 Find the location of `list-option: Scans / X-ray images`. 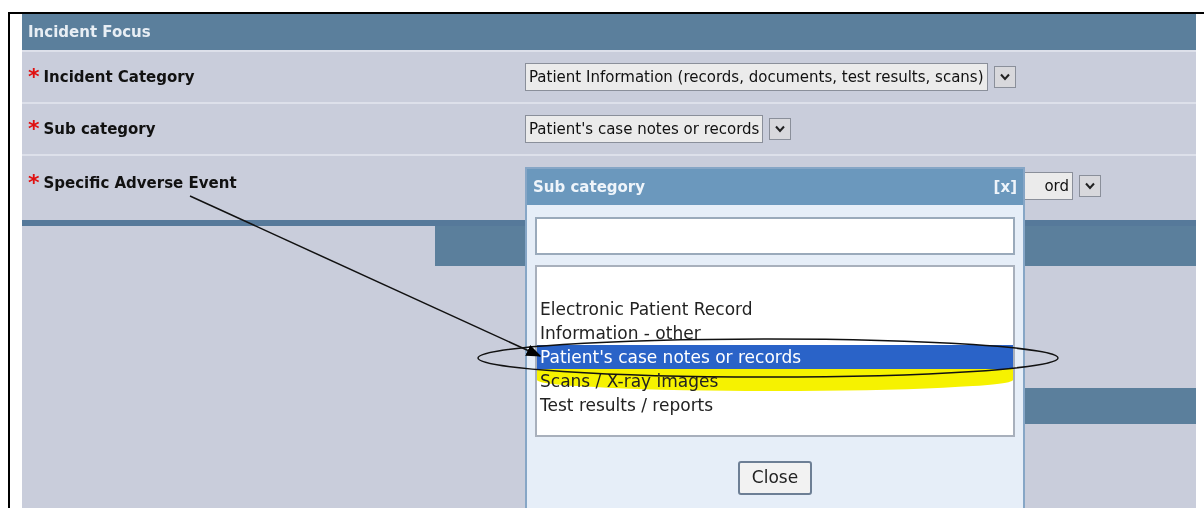

list-option: Scans / X-ray images is located at coordinates (775, 381).